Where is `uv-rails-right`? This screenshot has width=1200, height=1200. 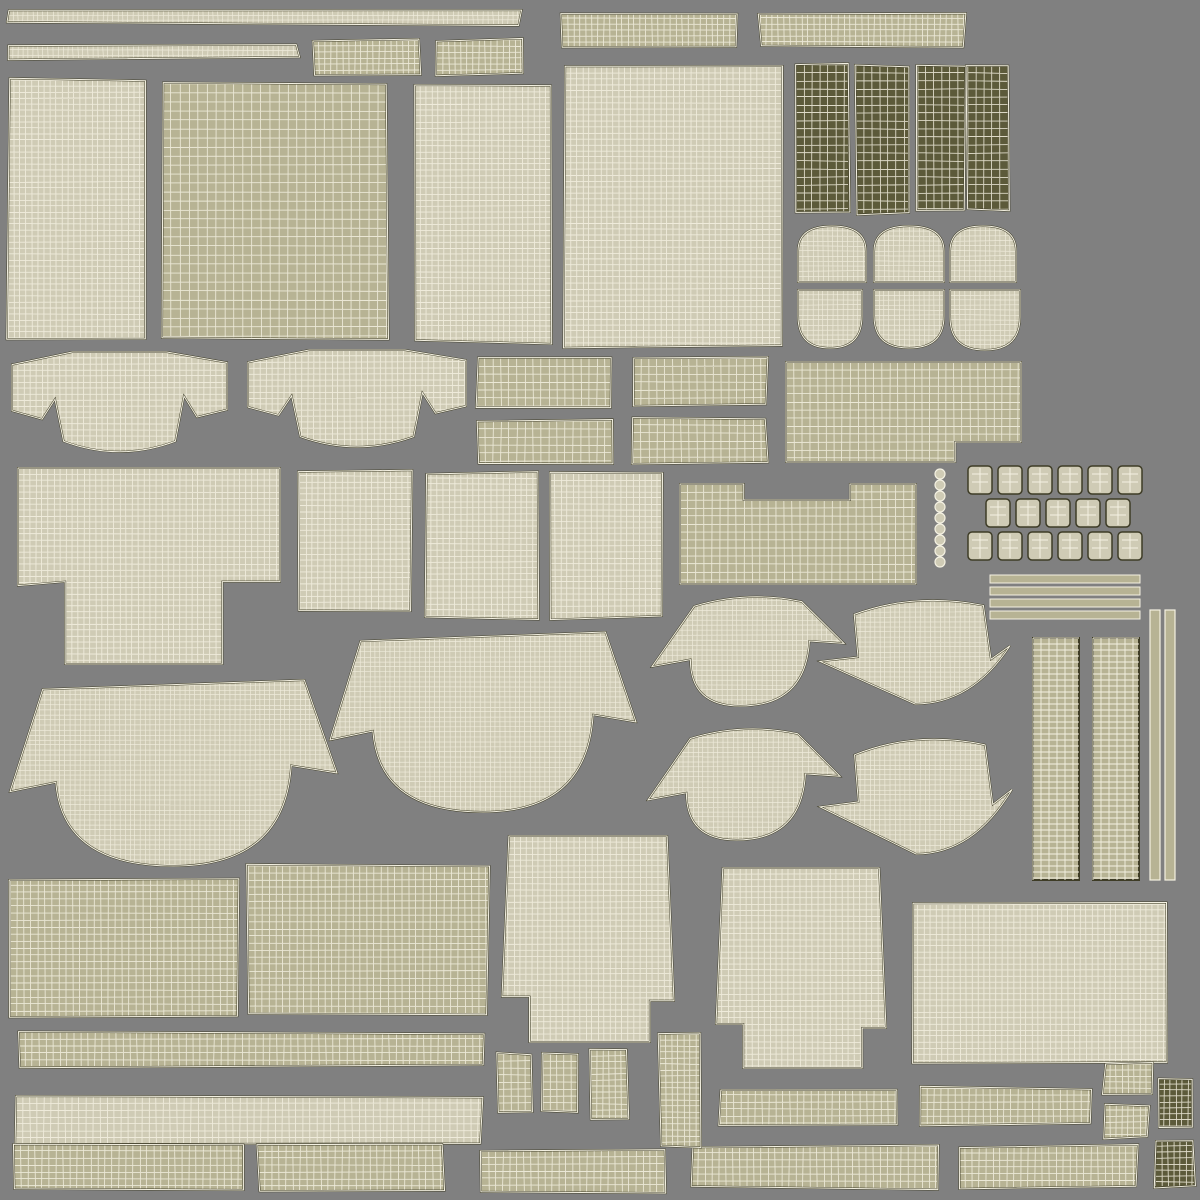
uv-rails-right is located at coordinates (1082, 727).